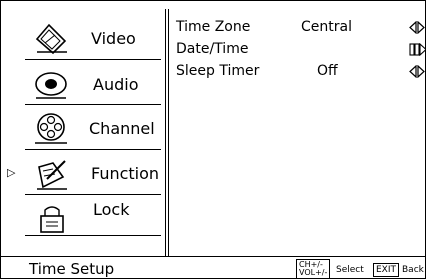 The image size is (426, 279). What do you see at coordinates (72, 269) in the screenshot?
I see `page-title: Time Setup` at bounding box center [72, 269].